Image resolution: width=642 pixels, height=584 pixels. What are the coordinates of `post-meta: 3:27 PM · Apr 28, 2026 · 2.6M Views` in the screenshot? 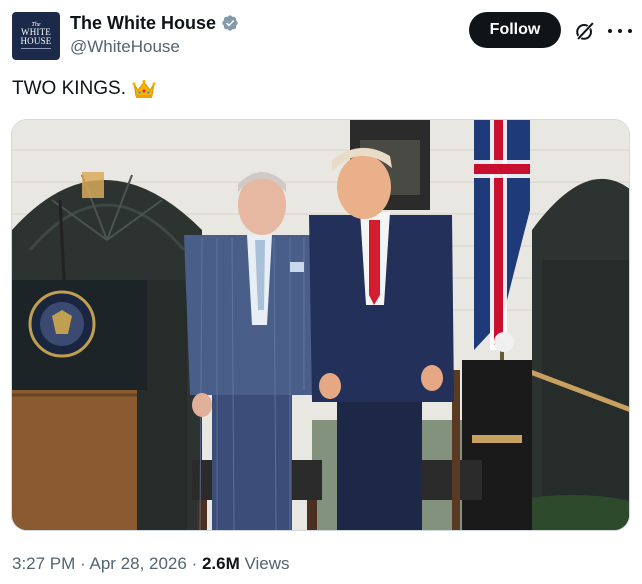 It's located at (151, 564).